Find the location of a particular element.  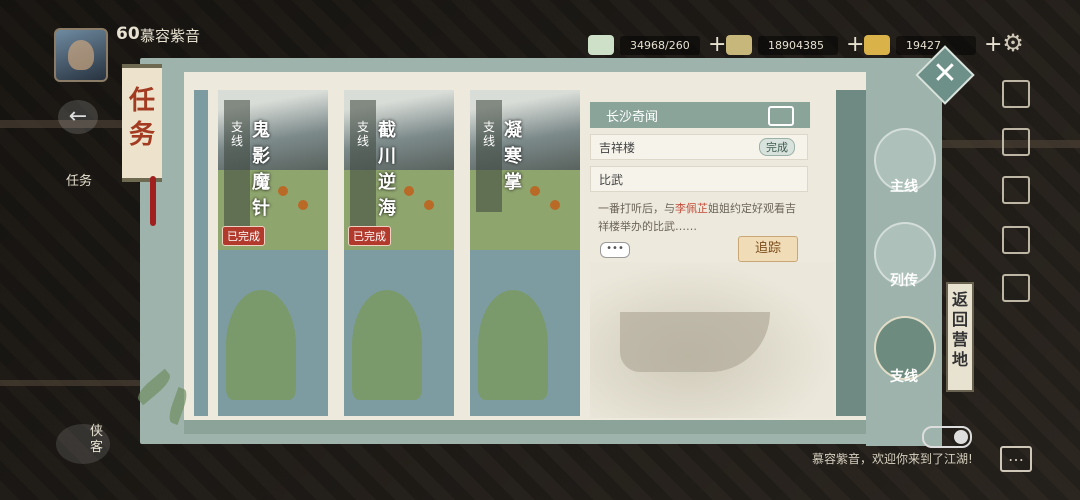

gold-ingot-icon is located at coordinates (877, 45).